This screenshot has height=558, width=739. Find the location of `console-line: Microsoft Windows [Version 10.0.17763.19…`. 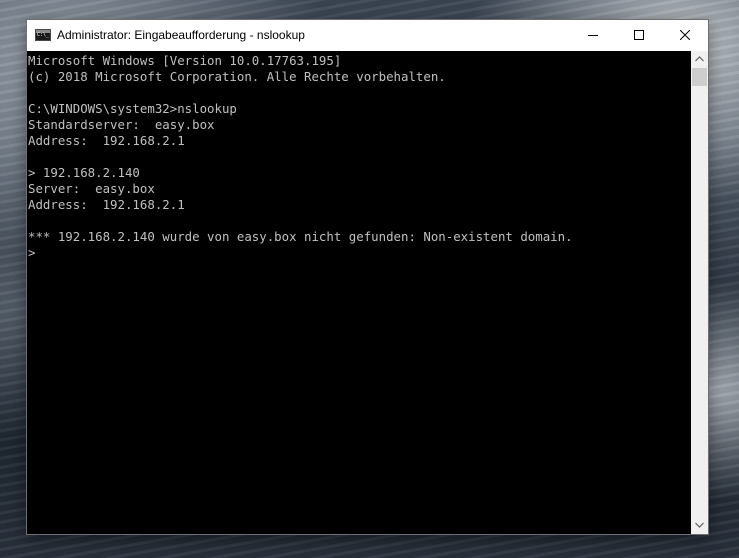

console-line: Microsoft Windows [Version 10.0.17763.19… is located at coordinates (185, 60).